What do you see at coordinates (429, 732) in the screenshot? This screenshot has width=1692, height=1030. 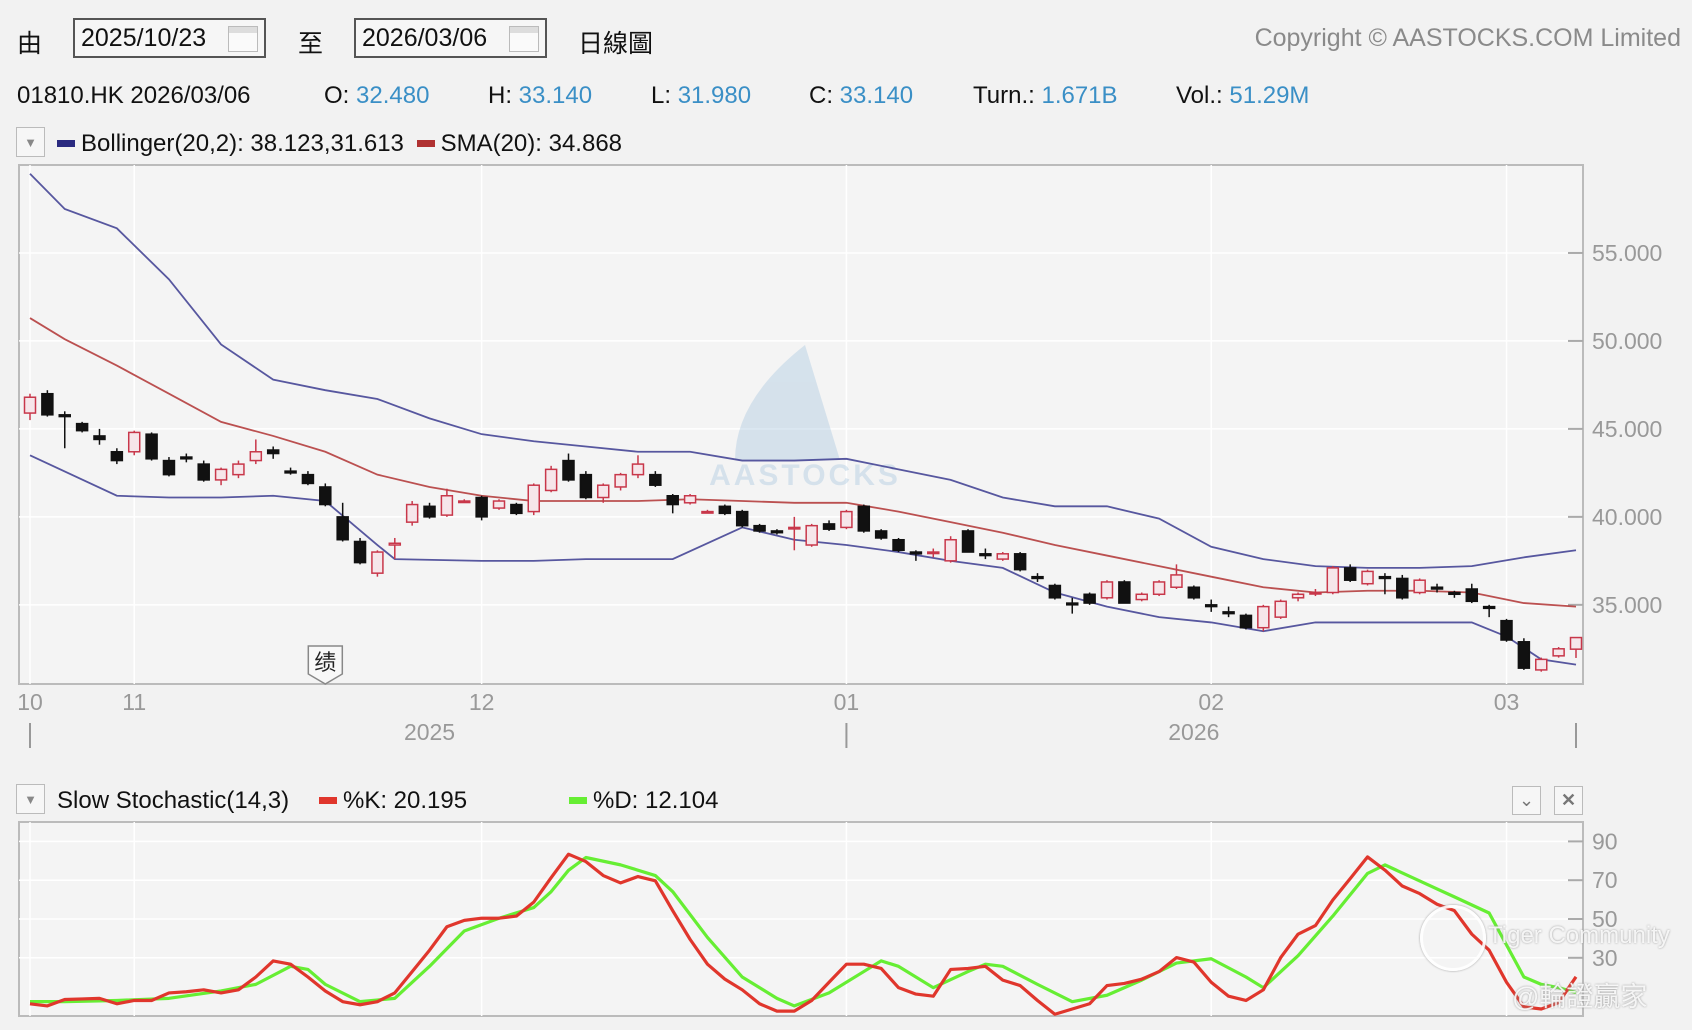 I see `year-label: 2025` at bounding box center [429, 732].